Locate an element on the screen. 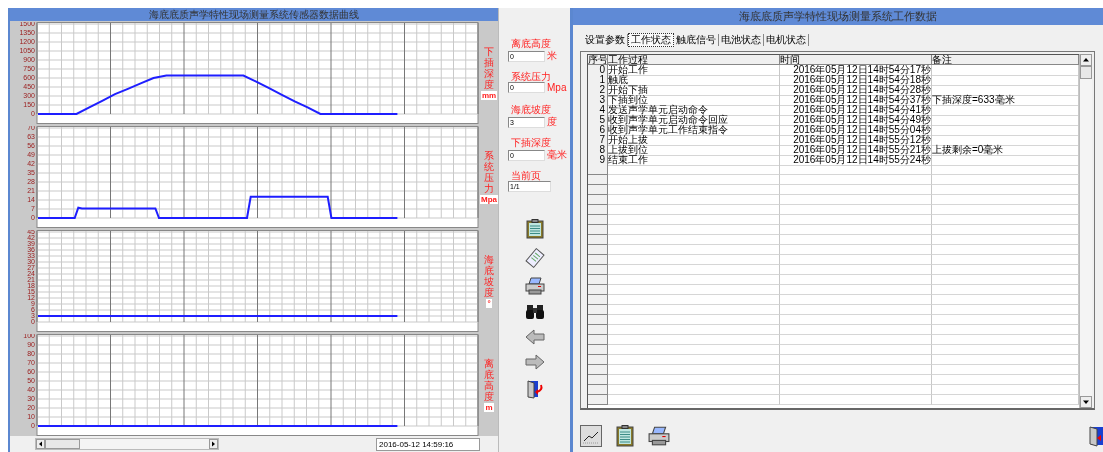 The width and height of the screenshot is (1103, 452). table-cell: 上拔剩余=0毫米 is located at coordinates (1005, 150).